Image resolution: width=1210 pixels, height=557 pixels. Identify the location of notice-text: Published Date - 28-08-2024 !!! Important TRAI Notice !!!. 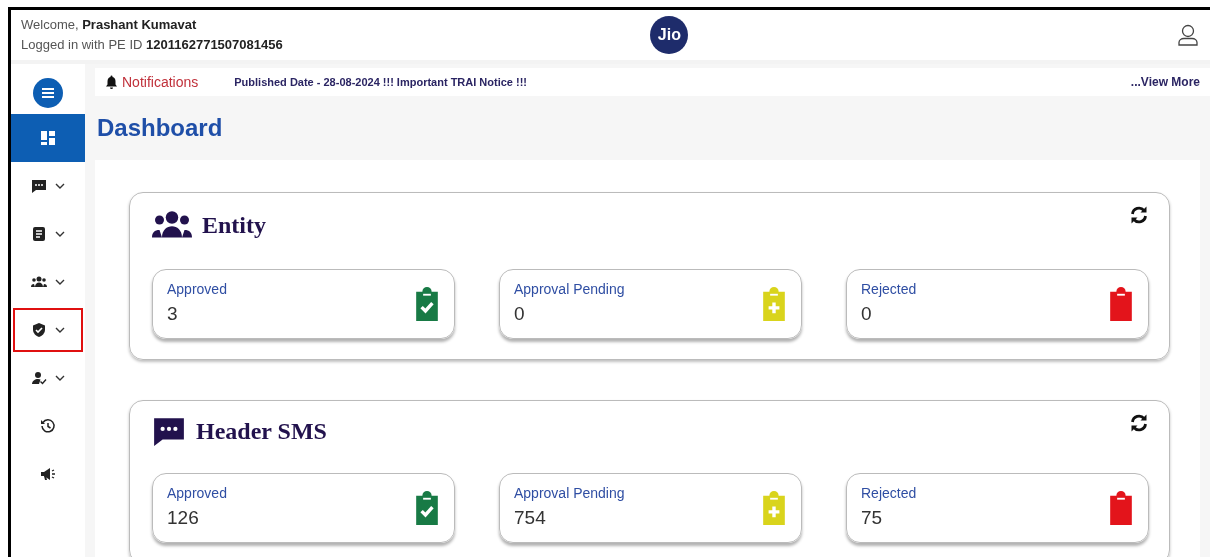
(381, 82).